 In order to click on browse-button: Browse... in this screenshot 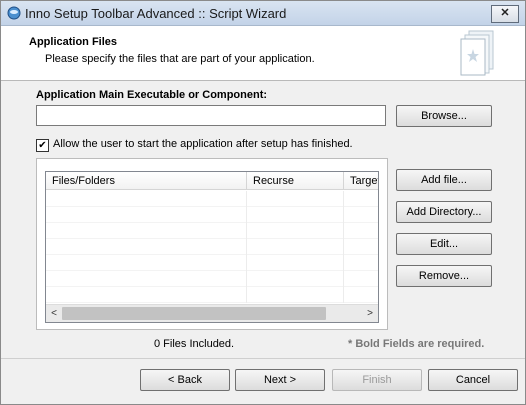, I will do `click(444, 116)`.